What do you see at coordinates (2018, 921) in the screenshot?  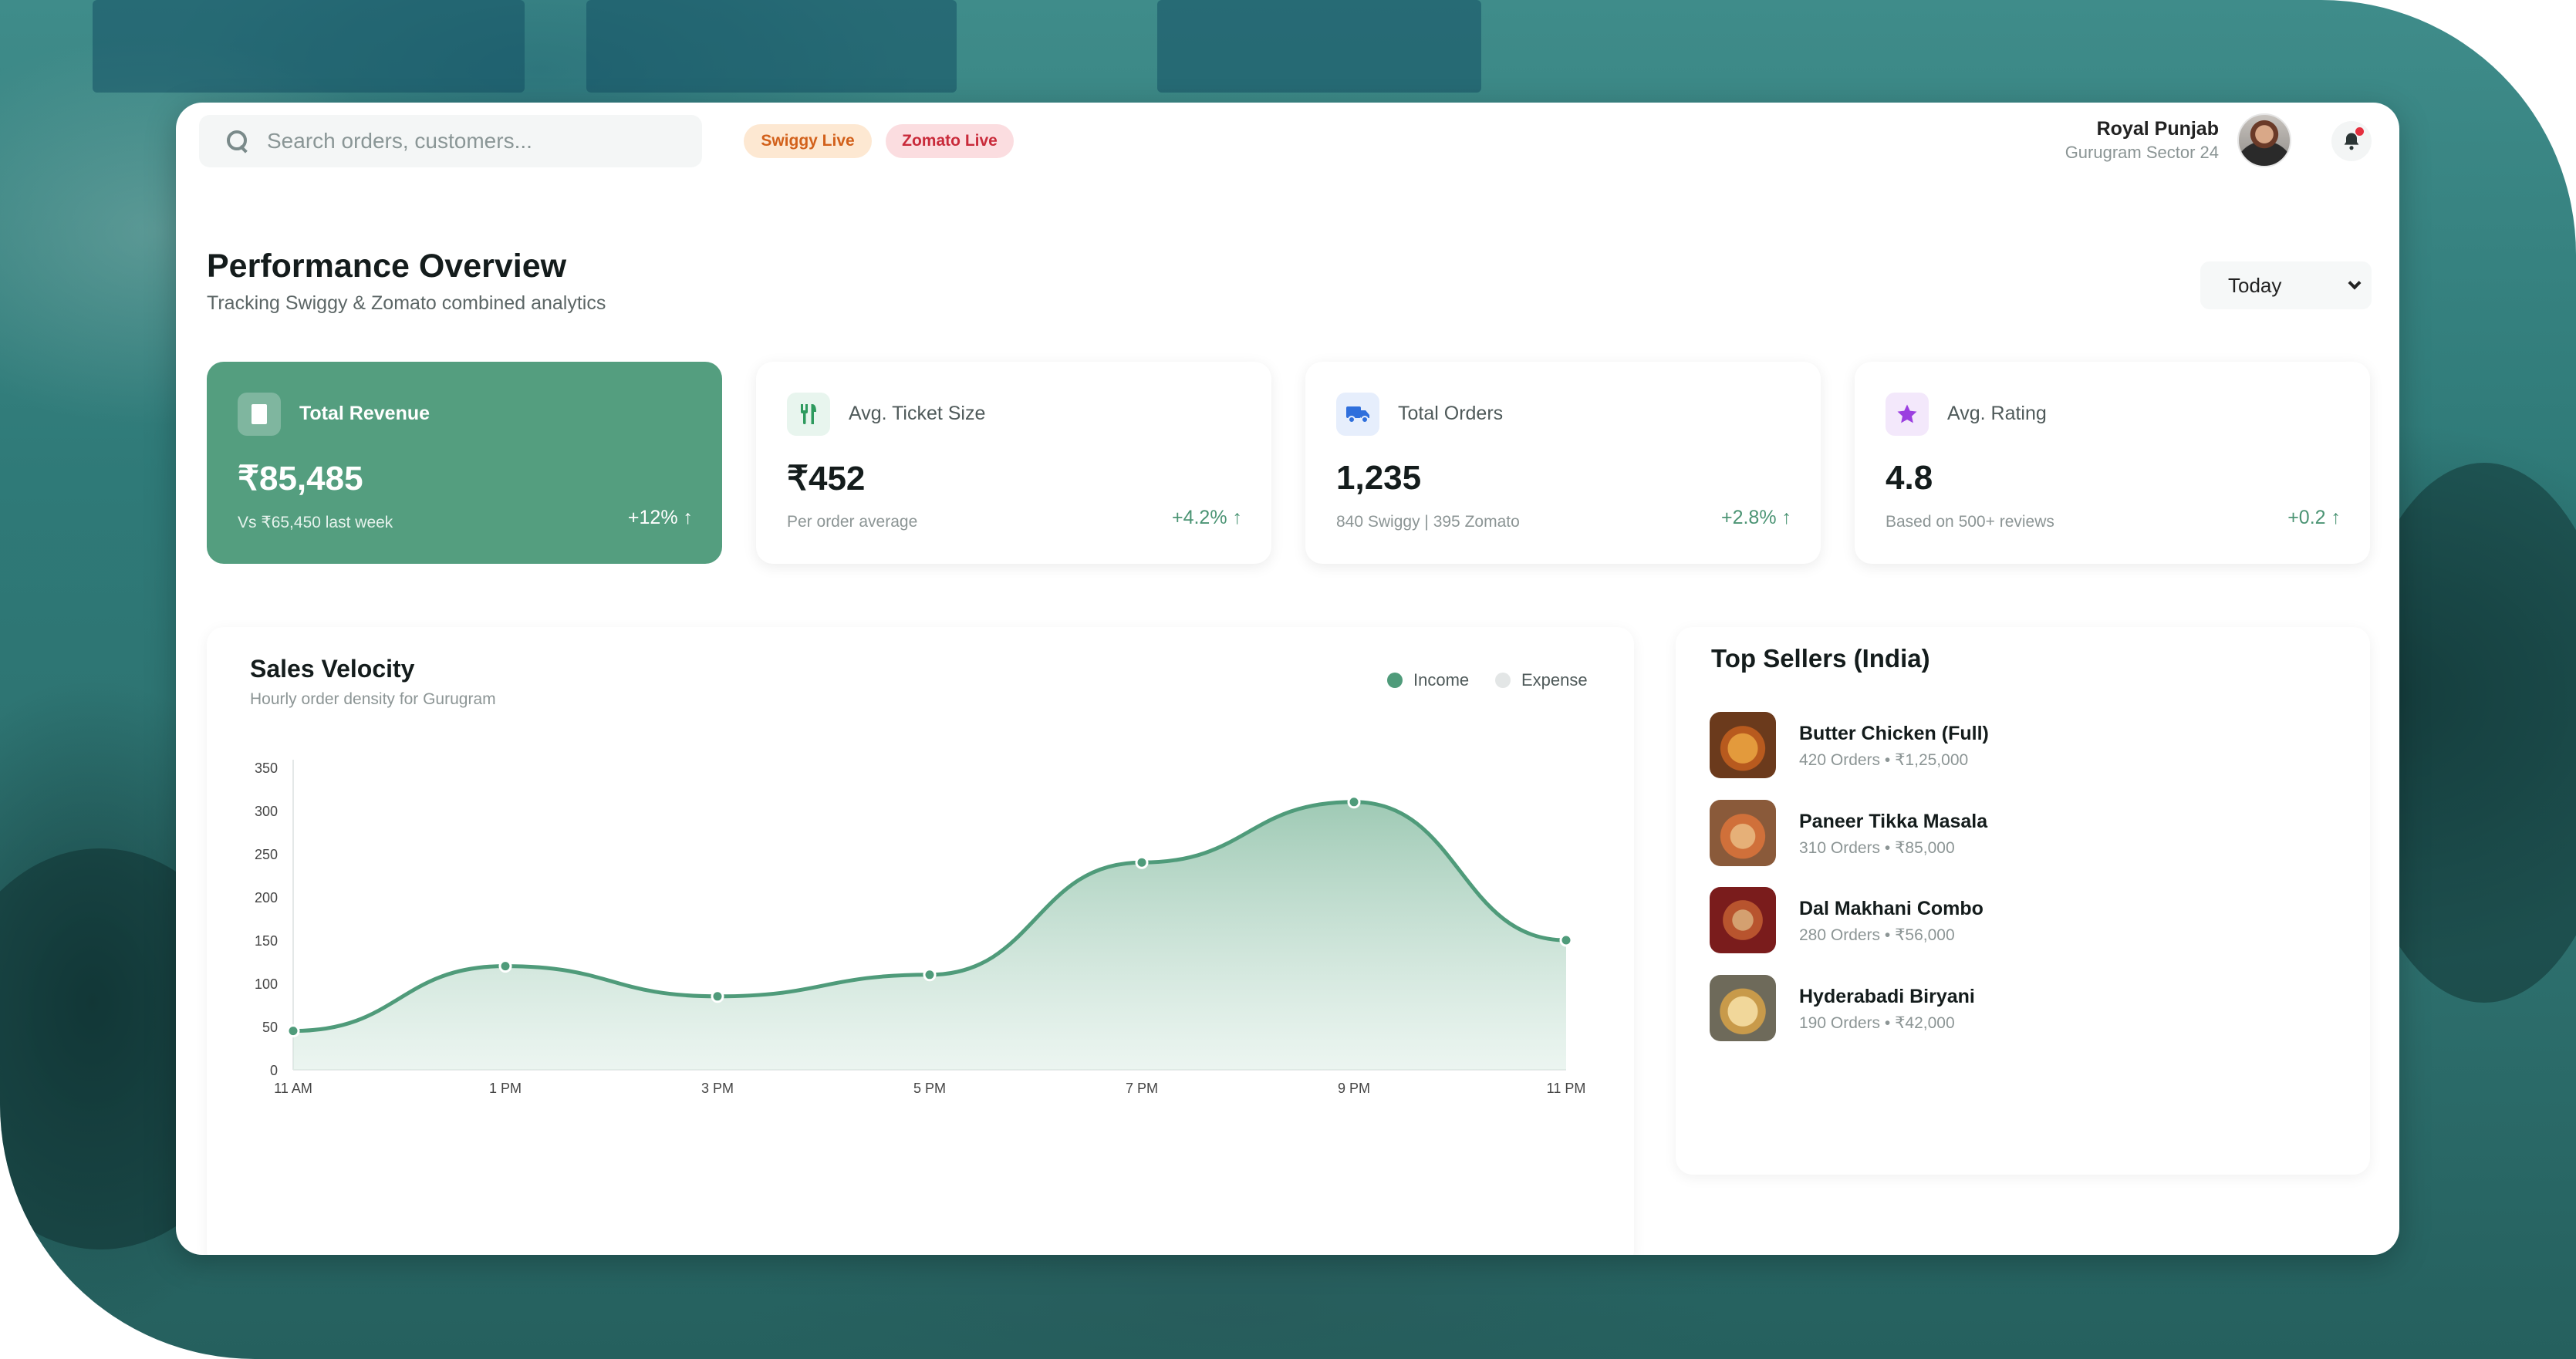 I see `seller-item: Dal Makhani Combo 280 Orders • ₹56,000` at bounding box center [2018, 921].